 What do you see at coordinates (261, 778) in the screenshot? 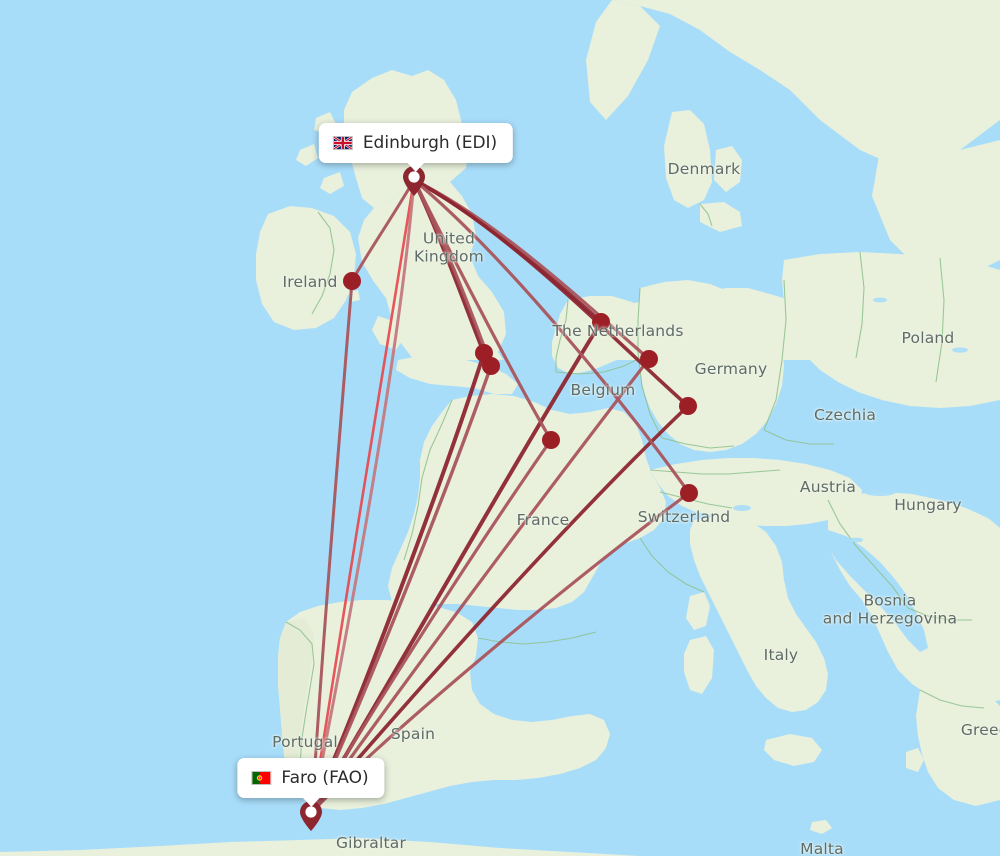
I see `flag-pt-icon` at bounding box center [261, 778].